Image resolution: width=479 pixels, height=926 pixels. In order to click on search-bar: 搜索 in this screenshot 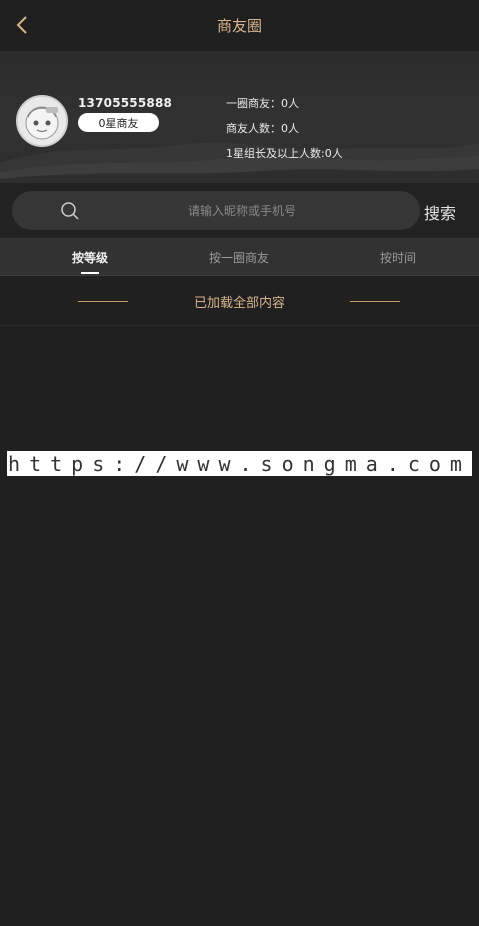, I will do `click(239, 210)`.